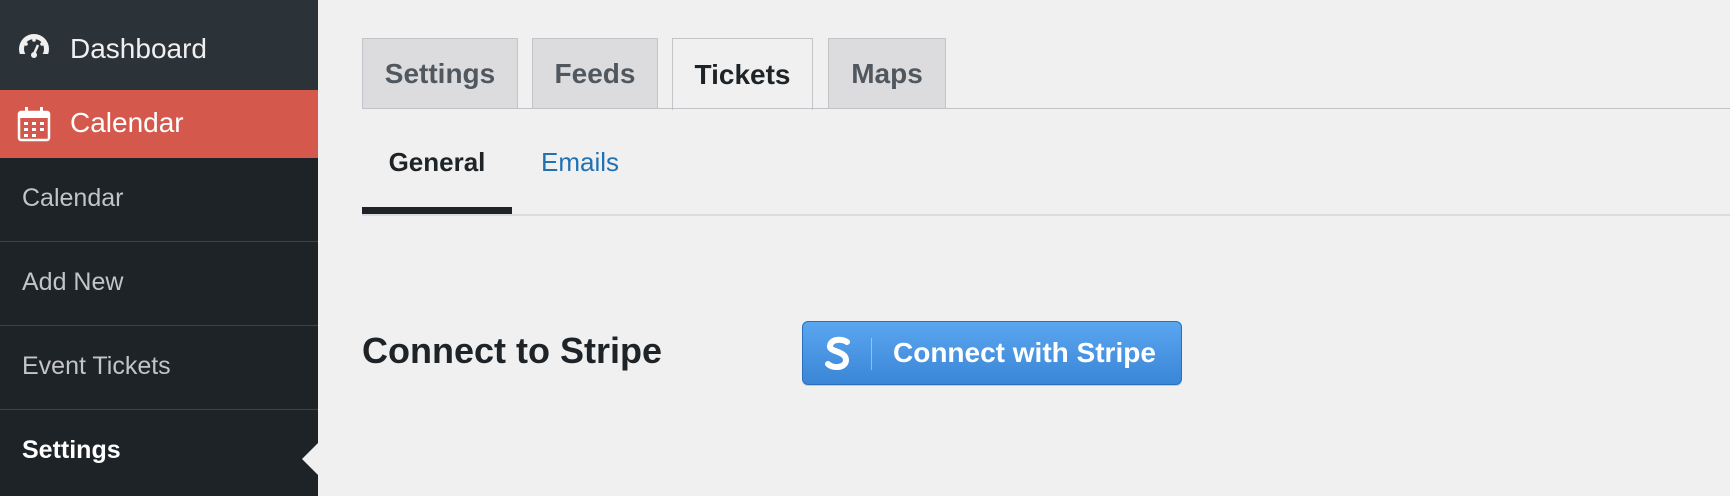 The image size is (1730, 496). What do you see at coordinates (73, 198) in the screenshot?
I see `submenu-item-label: Calendar` at bounding box center [73, 198].